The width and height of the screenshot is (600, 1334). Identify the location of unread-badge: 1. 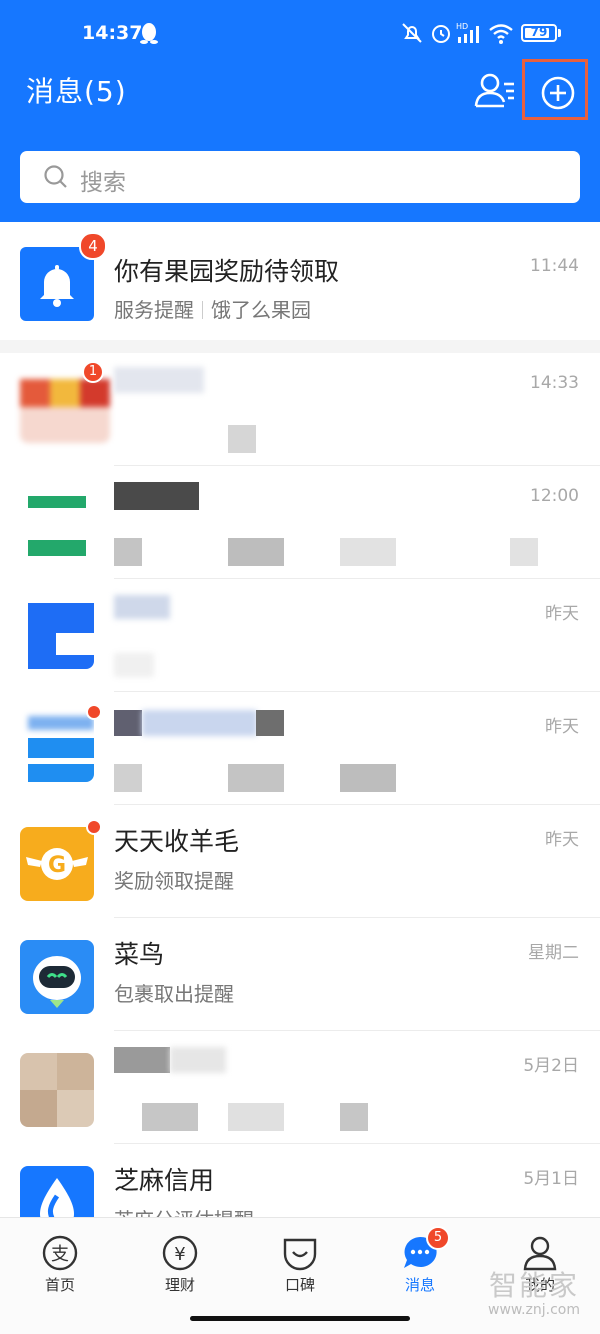
(93, 372).